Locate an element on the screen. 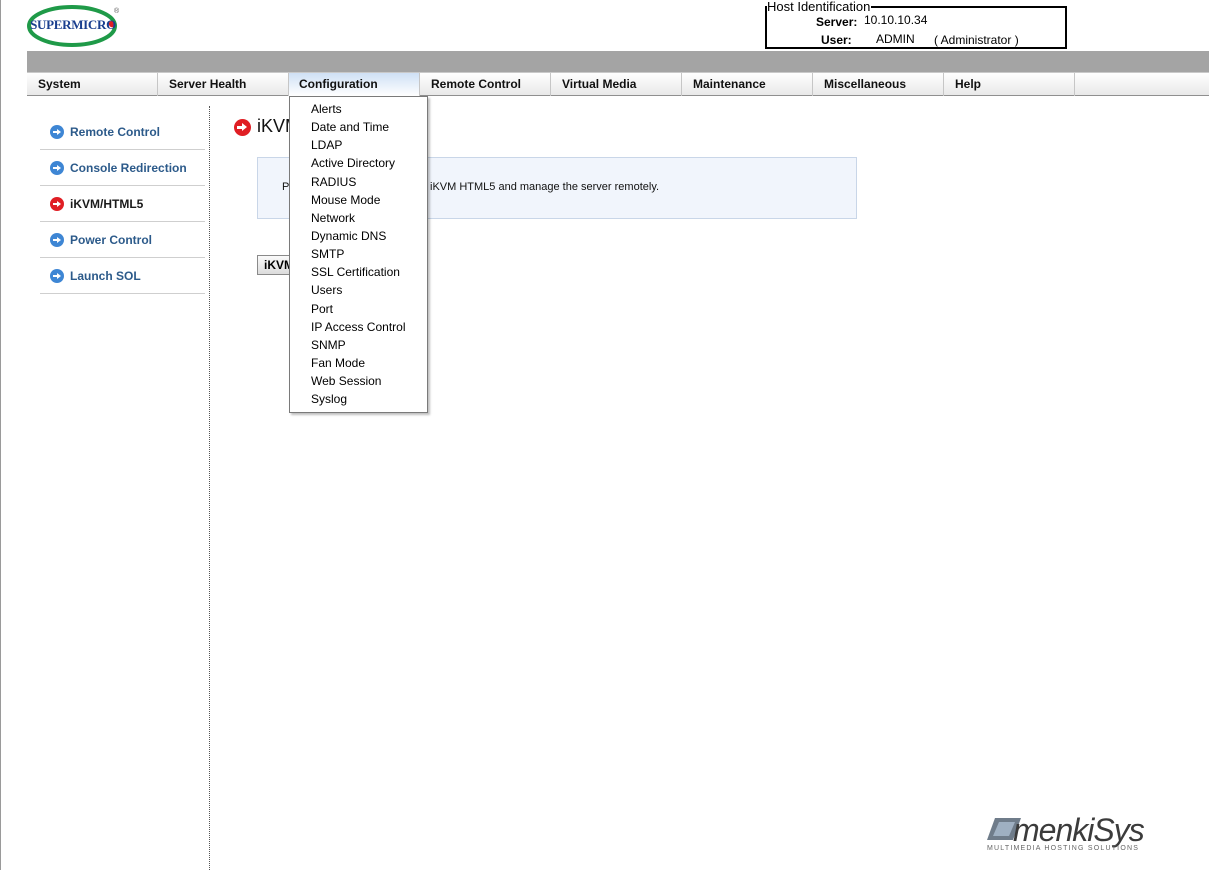 The height and width of the screenshot is (870, 1209). menu-item-date-and-time: Date and Time is located at coordinates (350, 127).